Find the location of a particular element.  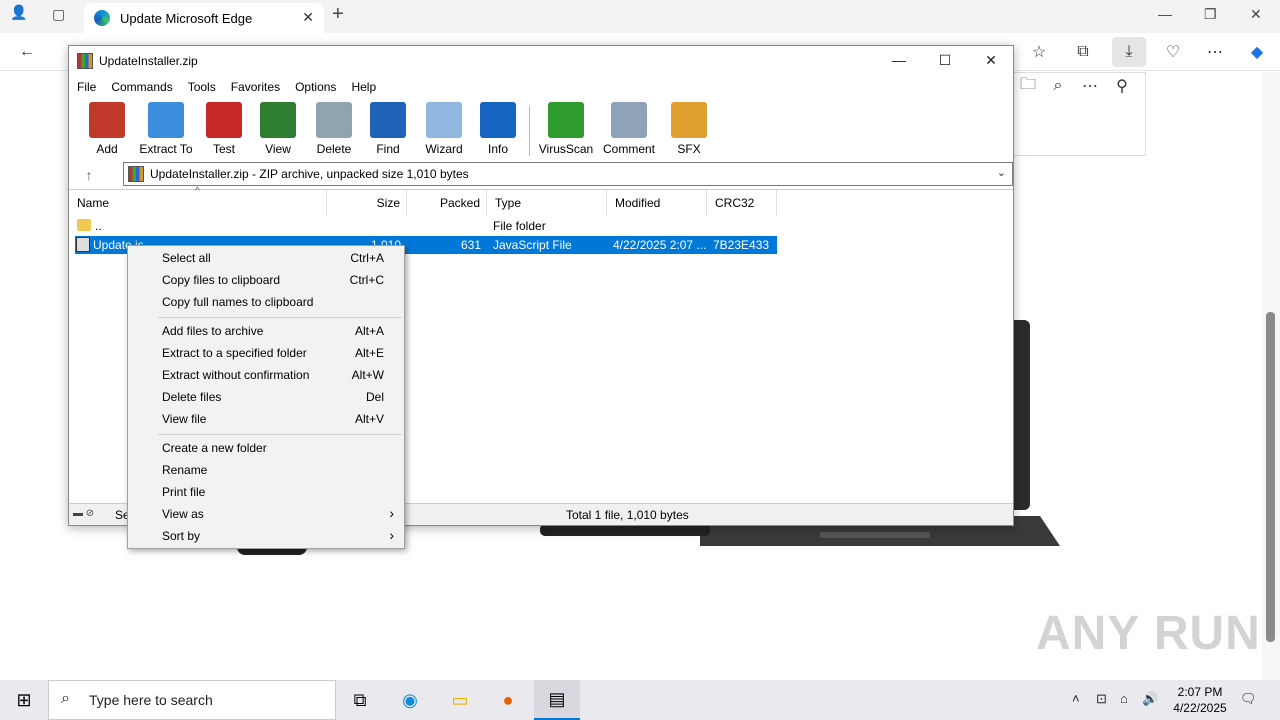

status-total: Total 1 file, 1,010 bytes is located at coordinates (627, 515).